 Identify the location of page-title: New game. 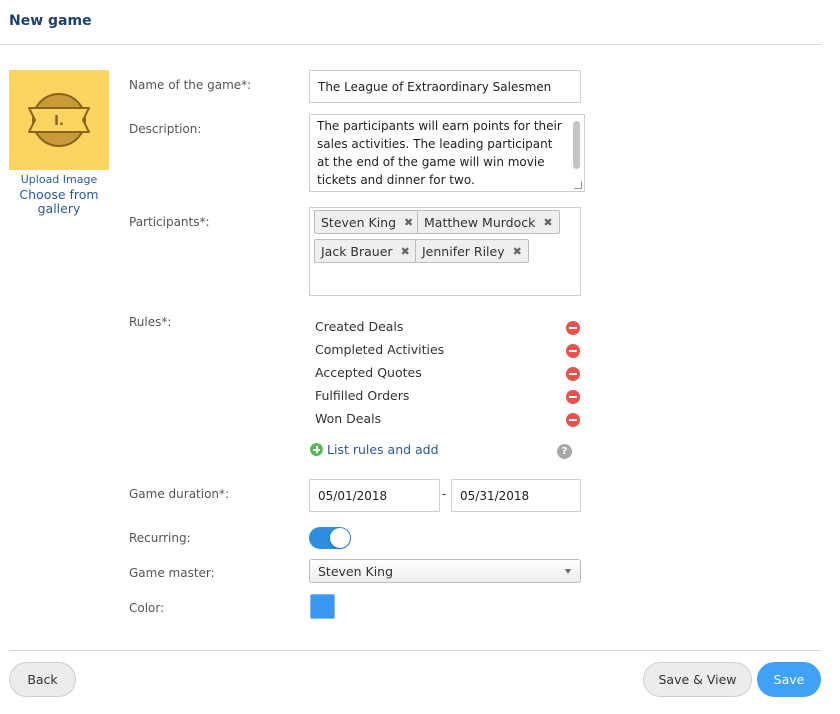
(50, 21).